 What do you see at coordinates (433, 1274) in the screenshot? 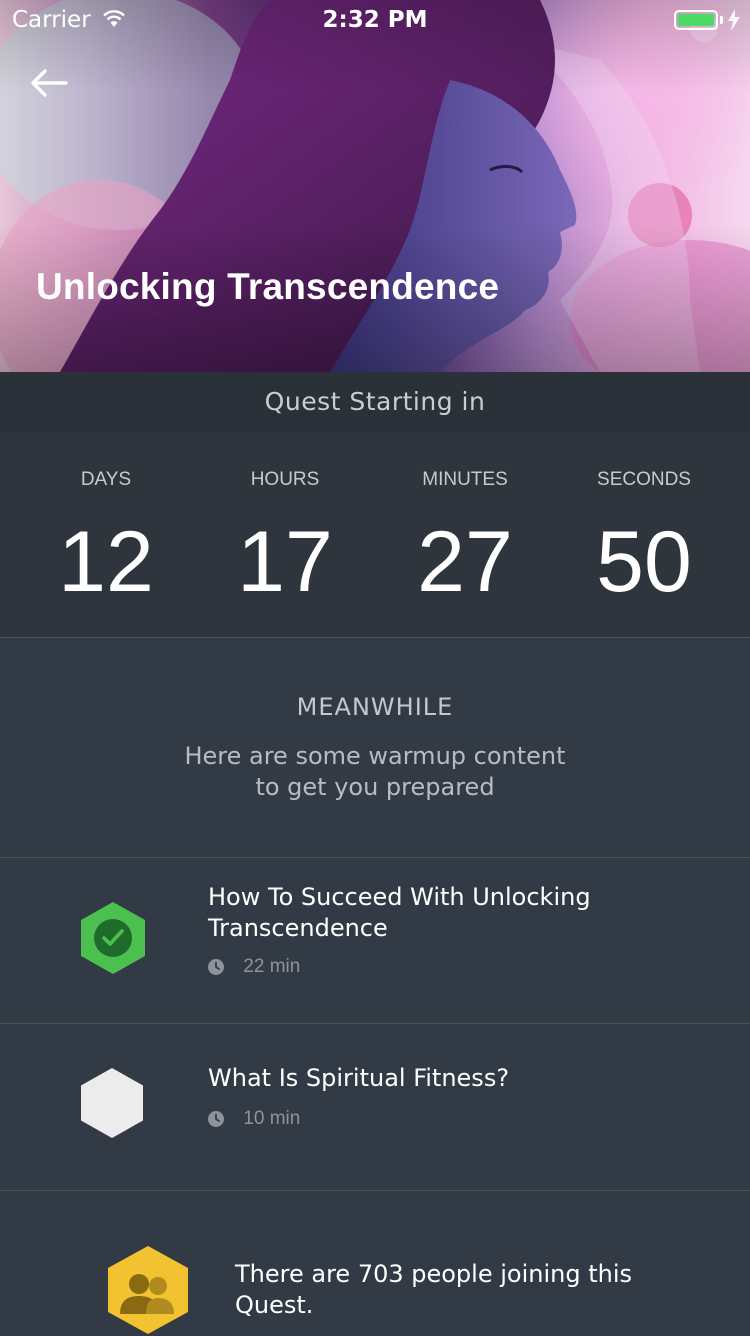
I see `participants-text-line: There are 703 people joining this` at bounding box center [433, 1274].